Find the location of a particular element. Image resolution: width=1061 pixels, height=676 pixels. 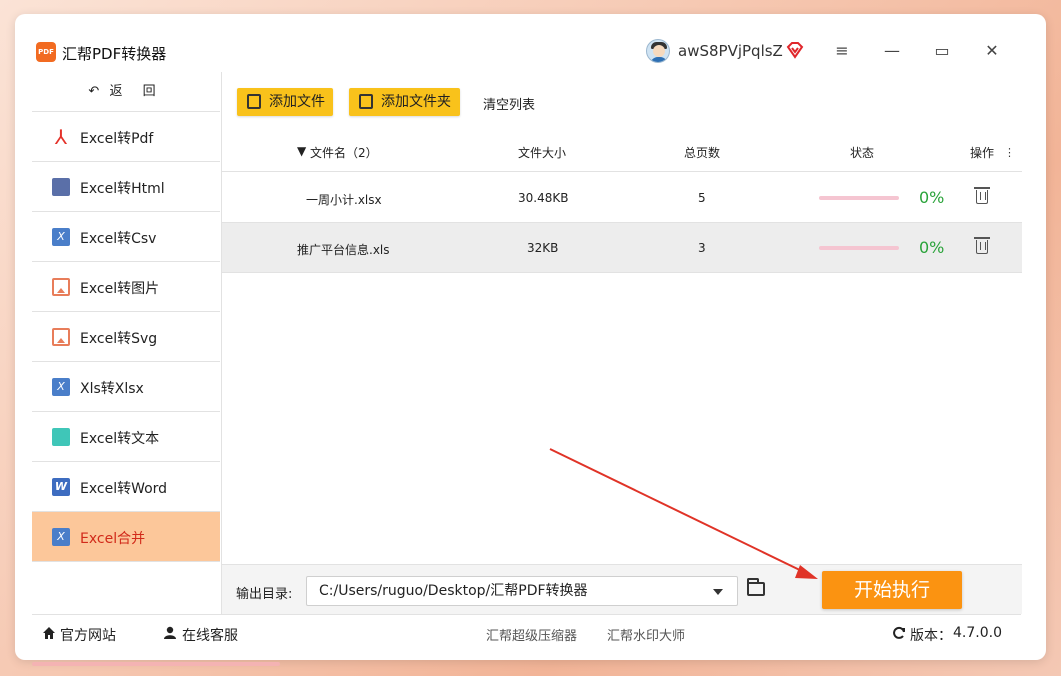

add-folder-label: 添加文件夹 is located at coordinates (416, 102).